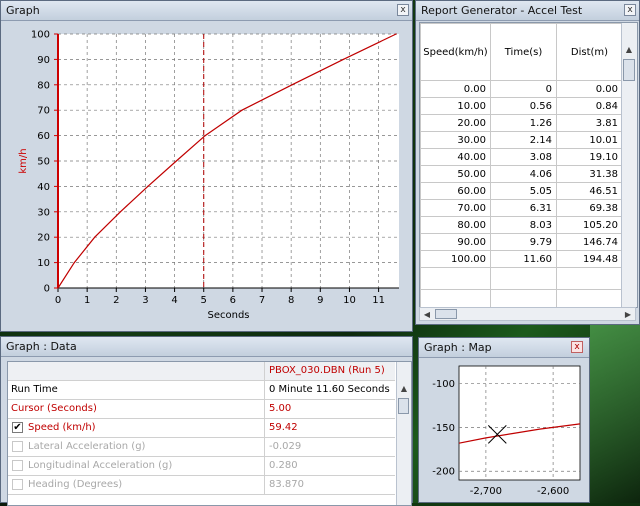  What do you see at coordinates (206, 11) in the screenshot?
I see `graph-titlebar: Graph x` at bounding box center [206, 11].